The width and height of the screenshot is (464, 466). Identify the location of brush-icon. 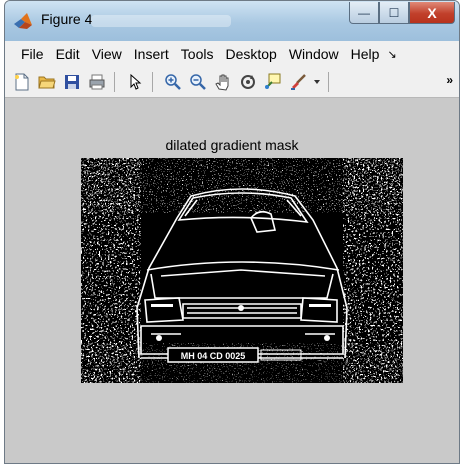
(298, 82).